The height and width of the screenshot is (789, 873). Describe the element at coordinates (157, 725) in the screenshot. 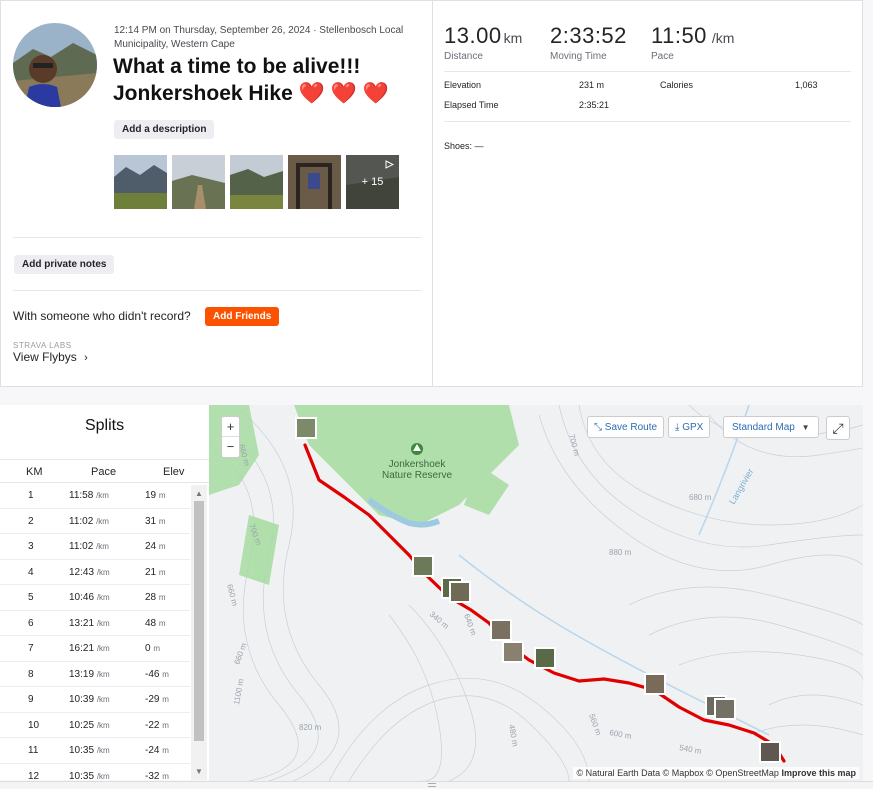

I see `split-elev: -22 m` at that location.